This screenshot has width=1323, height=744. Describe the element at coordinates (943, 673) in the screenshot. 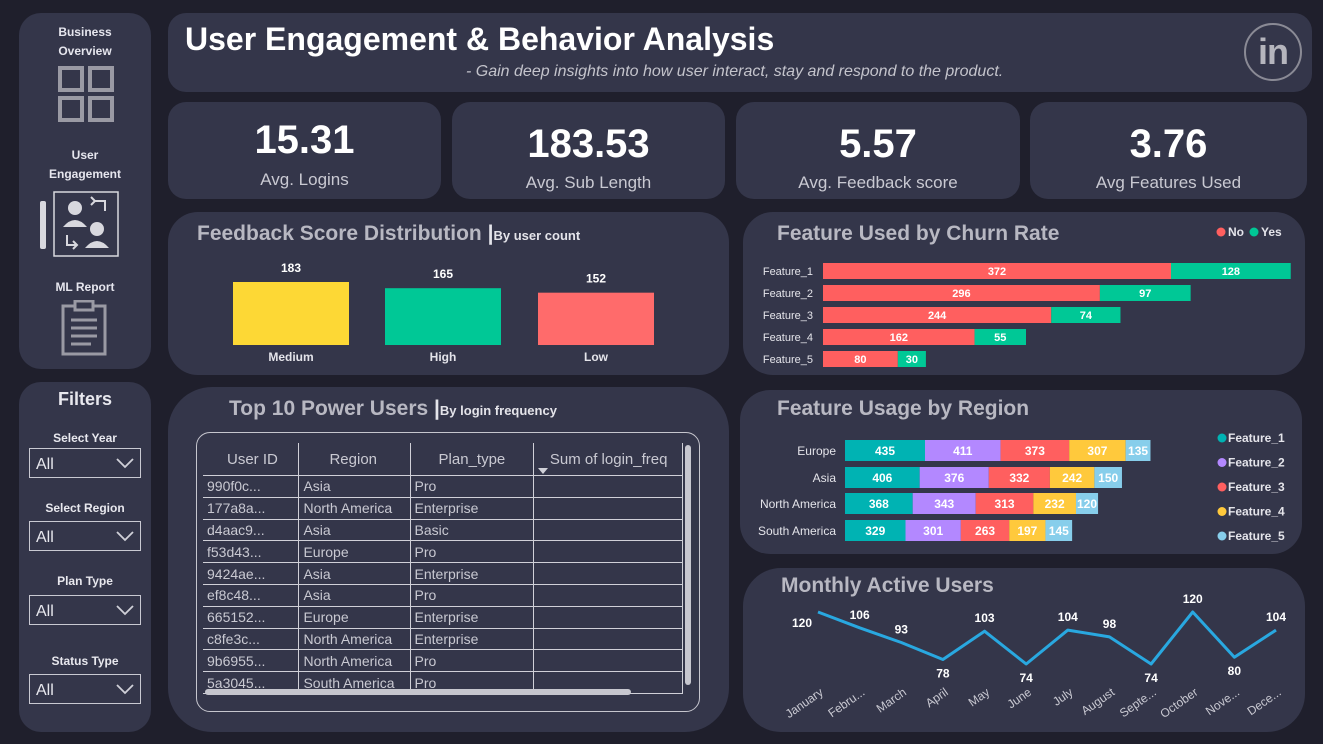

I see `mau-data-label: 78` at that location.